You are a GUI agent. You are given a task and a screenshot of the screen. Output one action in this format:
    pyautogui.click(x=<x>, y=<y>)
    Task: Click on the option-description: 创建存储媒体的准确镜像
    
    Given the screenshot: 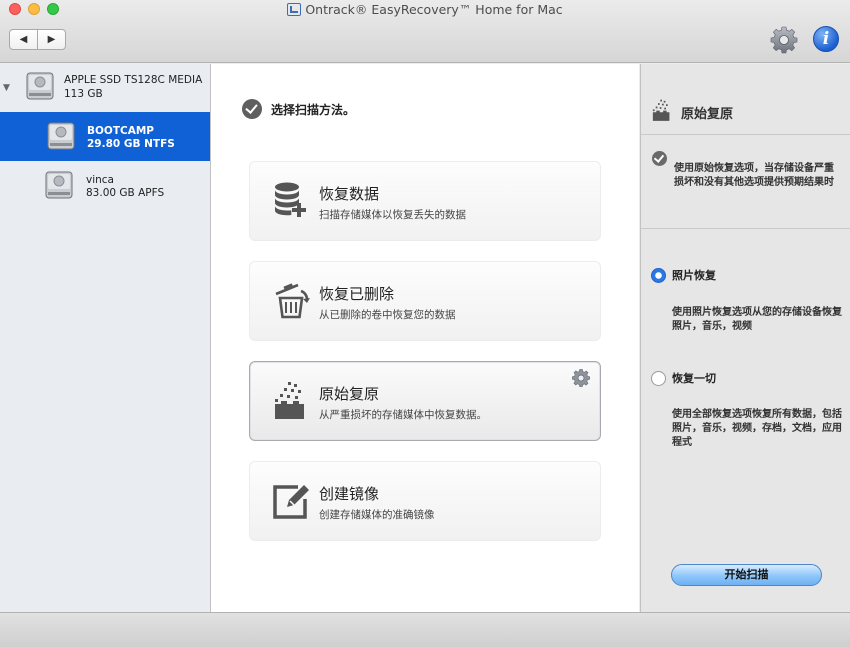 What is the action you would take?
    pyautogui.click(x=377, y=515)
    